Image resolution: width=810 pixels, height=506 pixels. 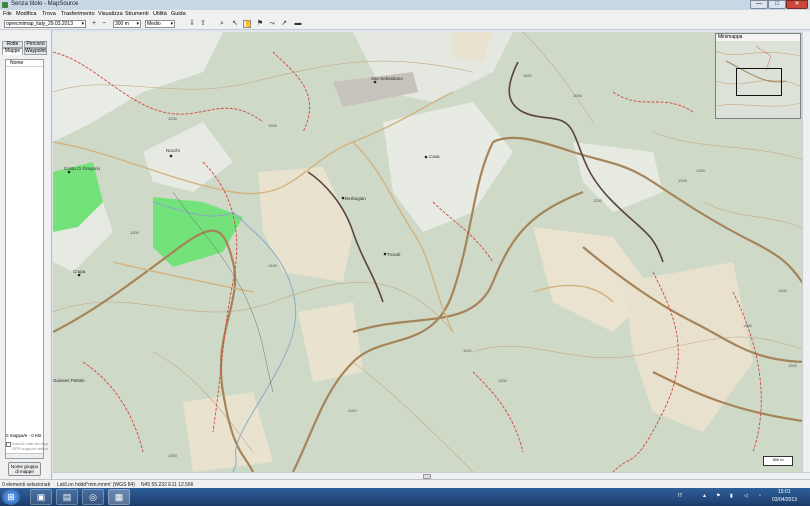 I want to click on tab-rotte: Rotte, so click(x=12, y=44).